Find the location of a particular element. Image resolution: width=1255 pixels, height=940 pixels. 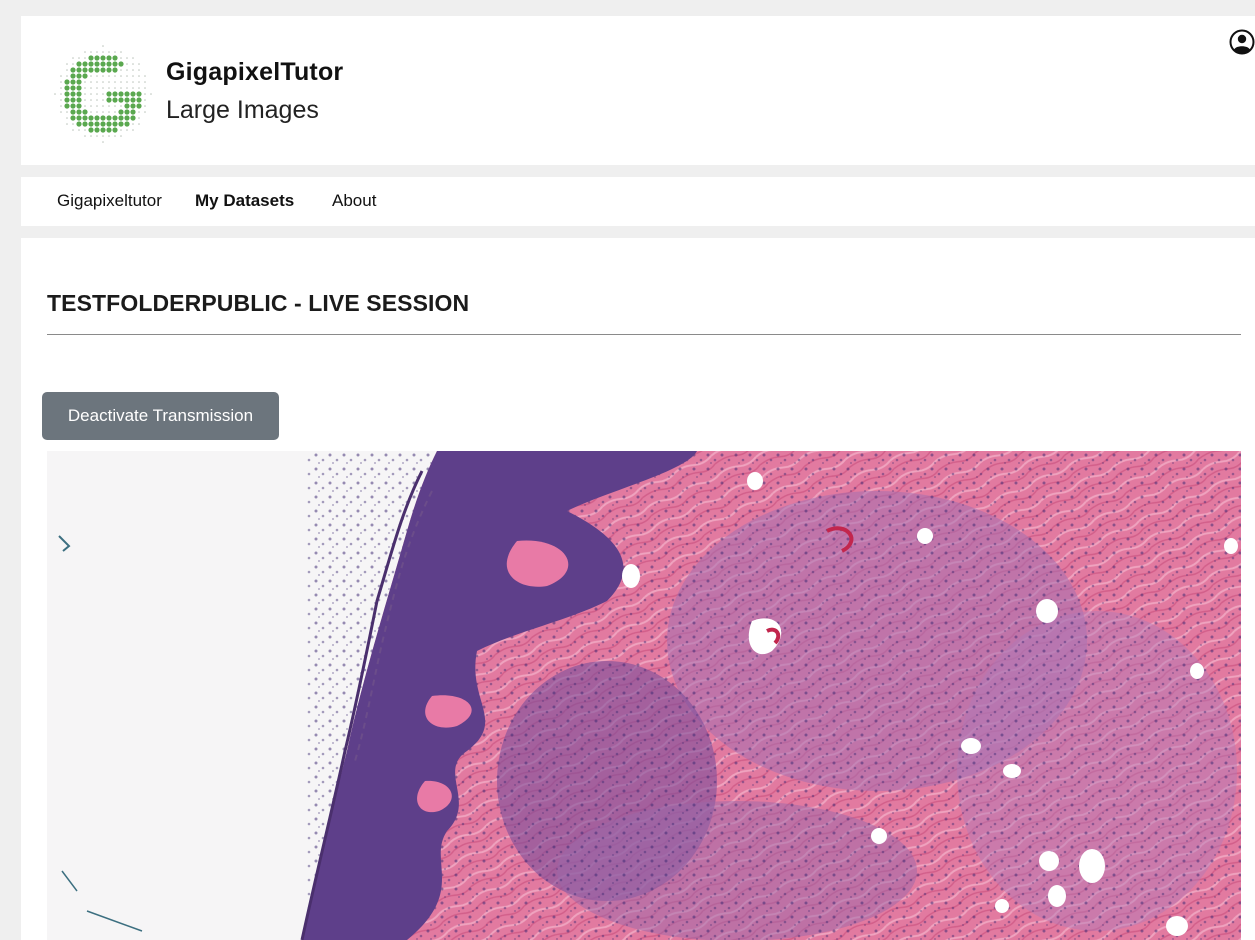

deactivate-transmission-button: Deactivate Transmission is located at coordinates (160, 416).